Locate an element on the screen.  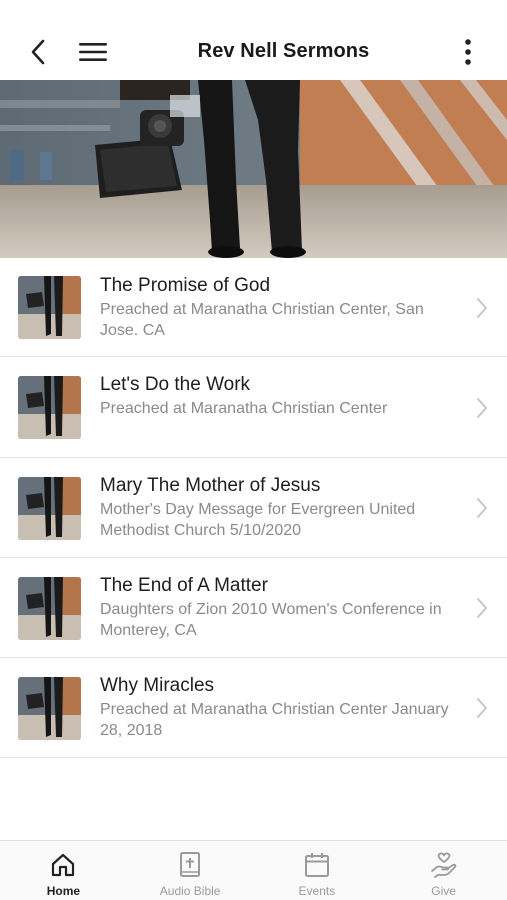
menu-button is located at coordinates (93, 52).